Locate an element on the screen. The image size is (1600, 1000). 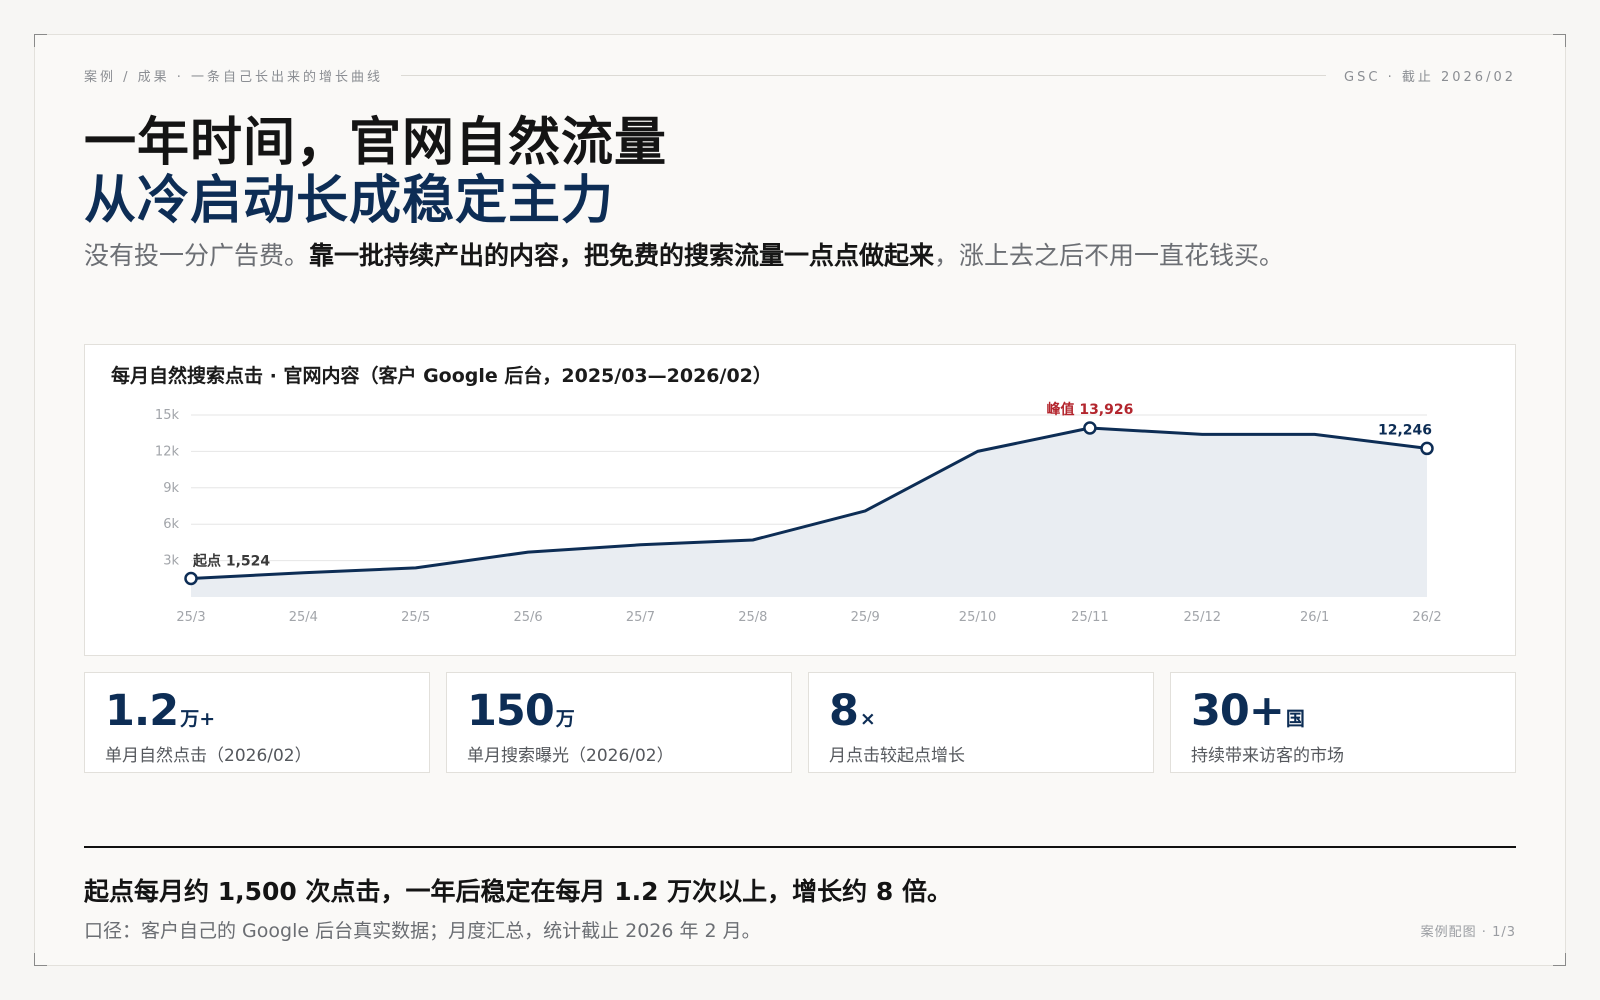
stat-card-clicks: 1.2 万+ 单月自然点击（2026/02） is located at coordinates (257, 722).